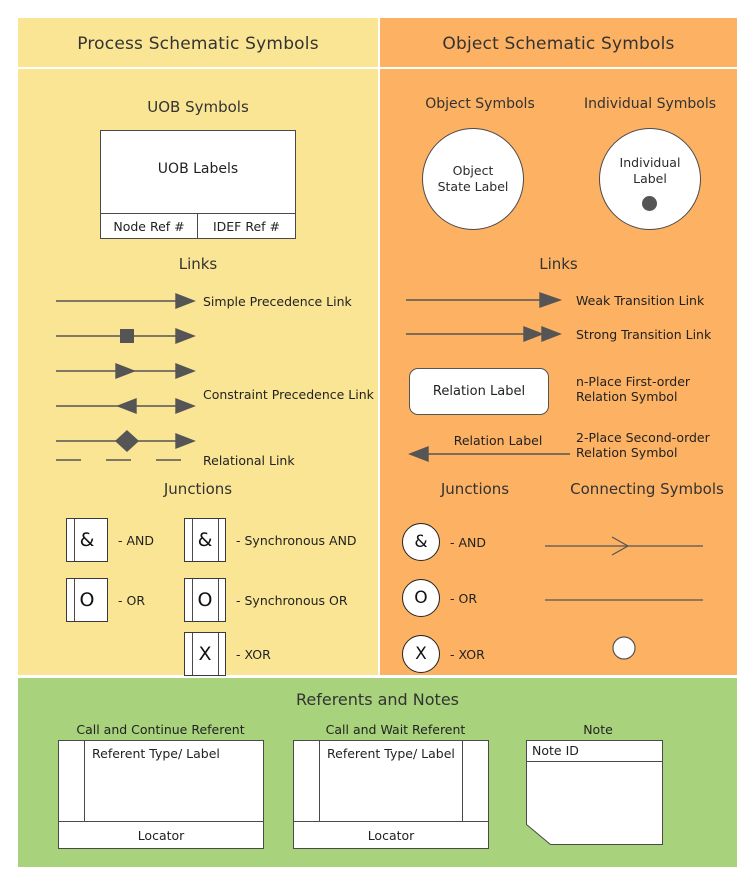  I want to click on call-wait-divider-right, so click(462, 781).